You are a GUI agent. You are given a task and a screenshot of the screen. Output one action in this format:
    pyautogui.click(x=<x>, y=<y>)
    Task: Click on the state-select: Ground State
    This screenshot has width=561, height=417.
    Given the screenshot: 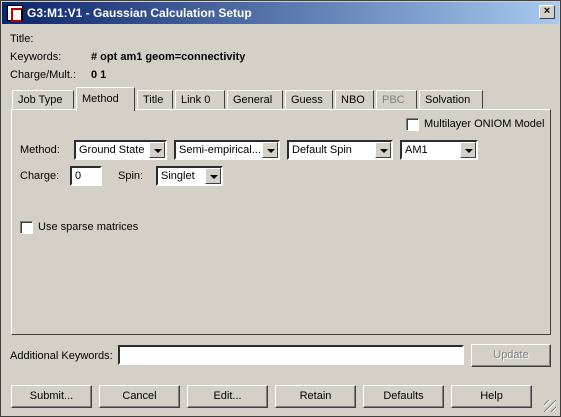 What is the action you would take?
    pyautogui.click(x=120, y=150)
    